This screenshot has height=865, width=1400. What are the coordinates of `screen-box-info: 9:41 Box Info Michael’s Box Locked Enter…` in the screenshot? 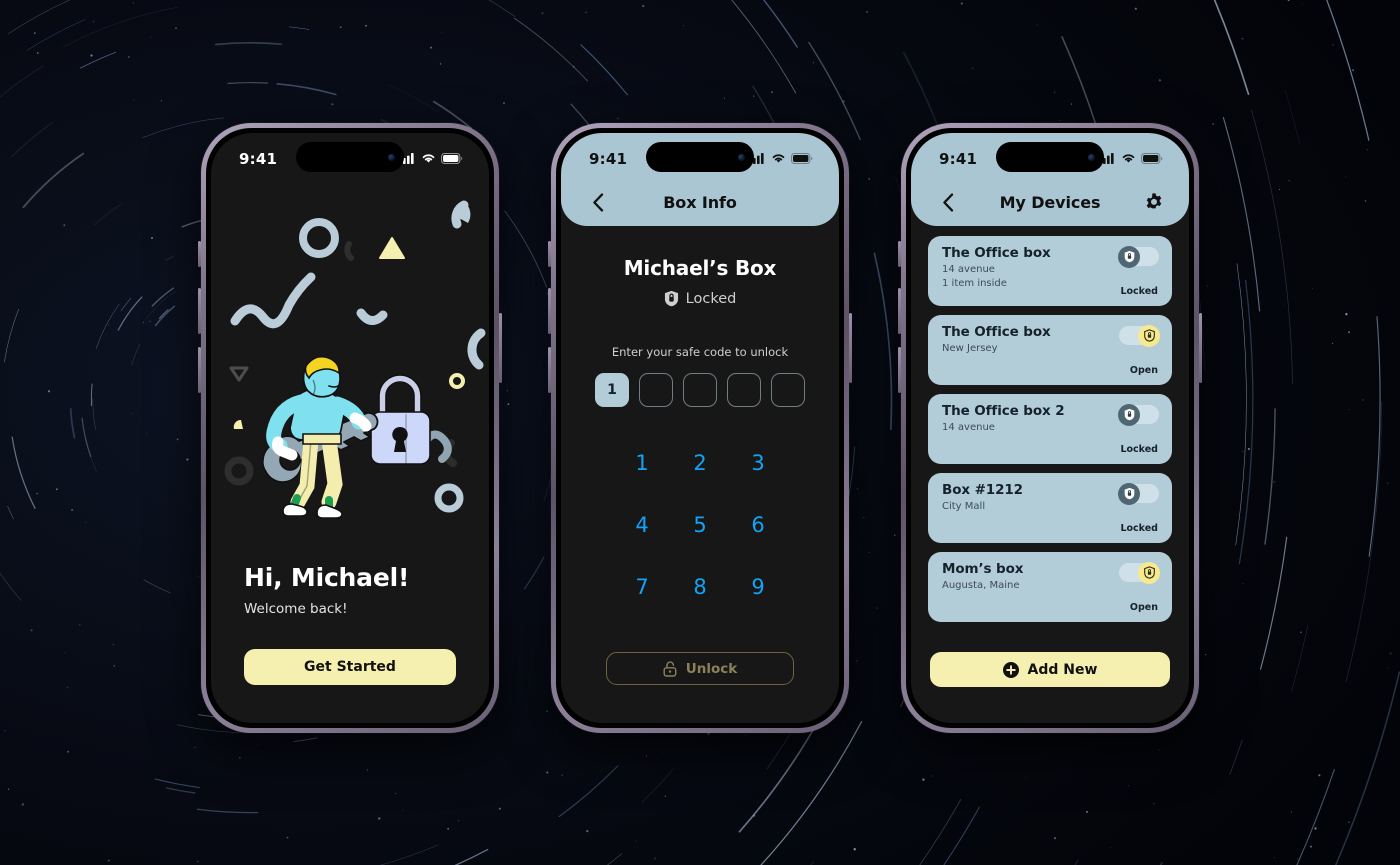 It's located at (700, 428).